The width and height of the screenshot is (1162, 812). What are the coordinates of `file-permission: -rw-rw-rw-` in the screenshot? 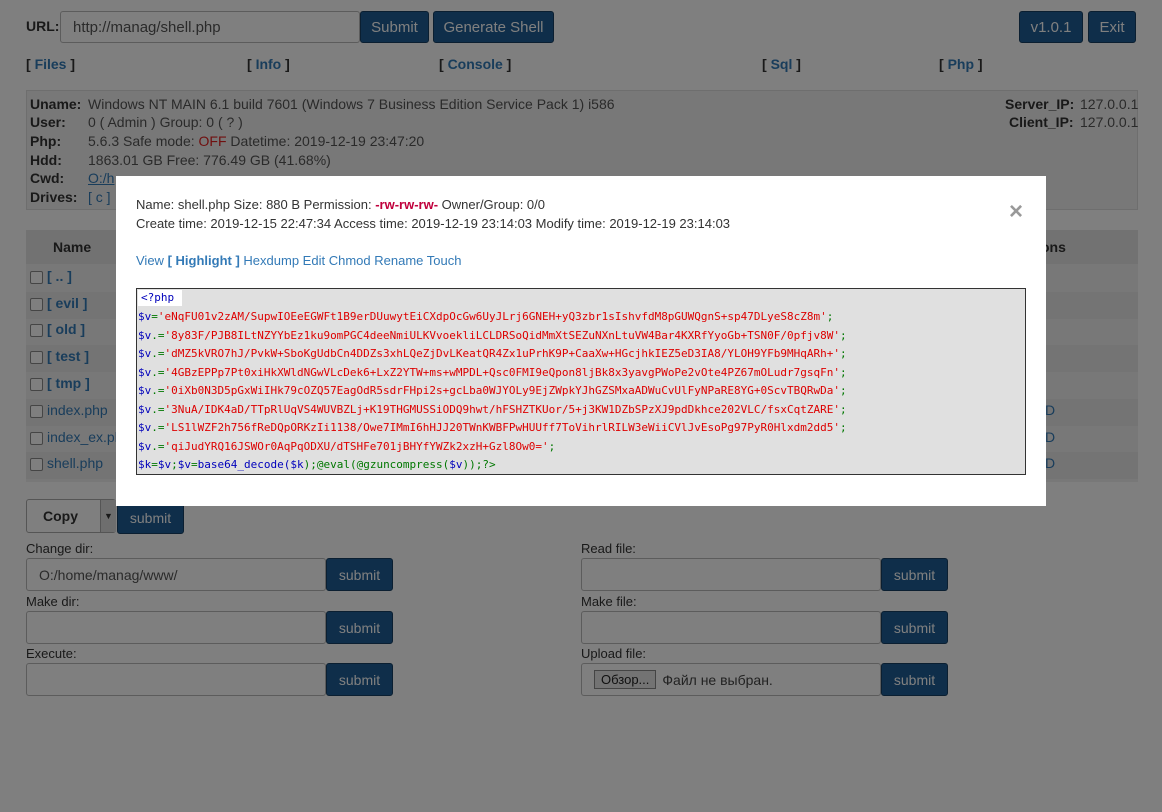 It's located at (407, 204).